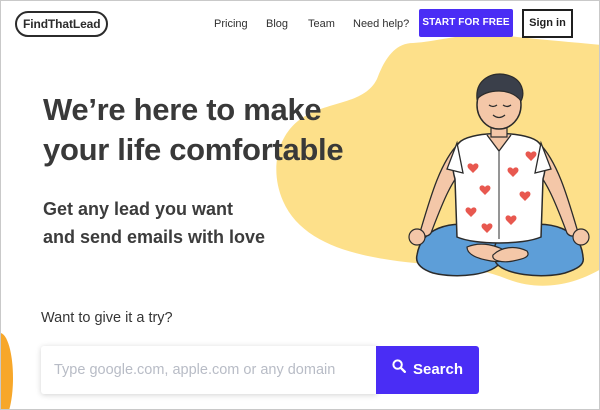 The height and width of the screenshot is (410, 600). I want to click on page-title: We’re here to make your life comfortable, so click(223, 130).